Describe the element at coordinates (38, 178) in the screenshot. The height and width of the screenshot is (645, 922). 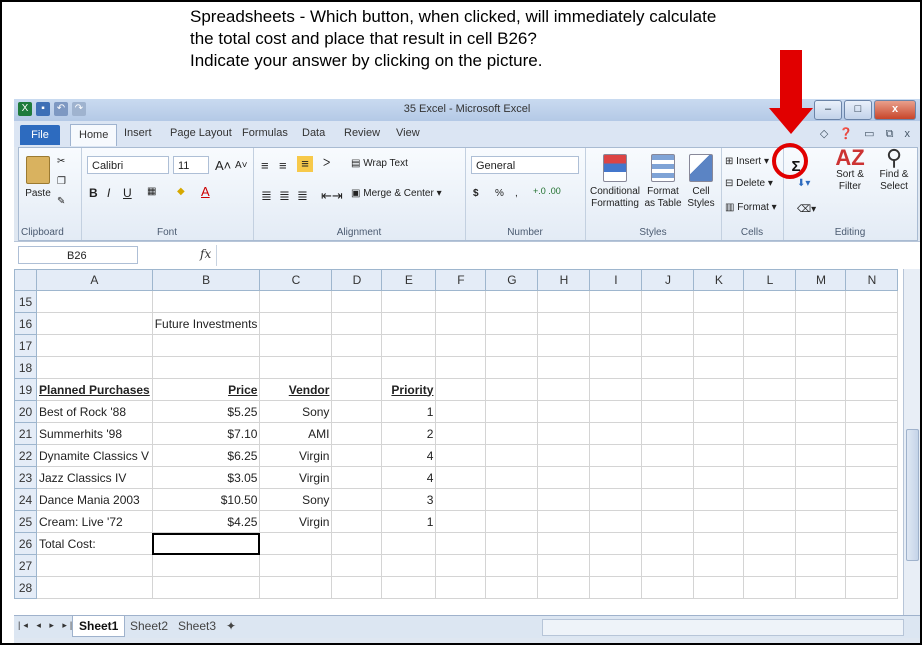
I see `paste-button: Paste` at that location.